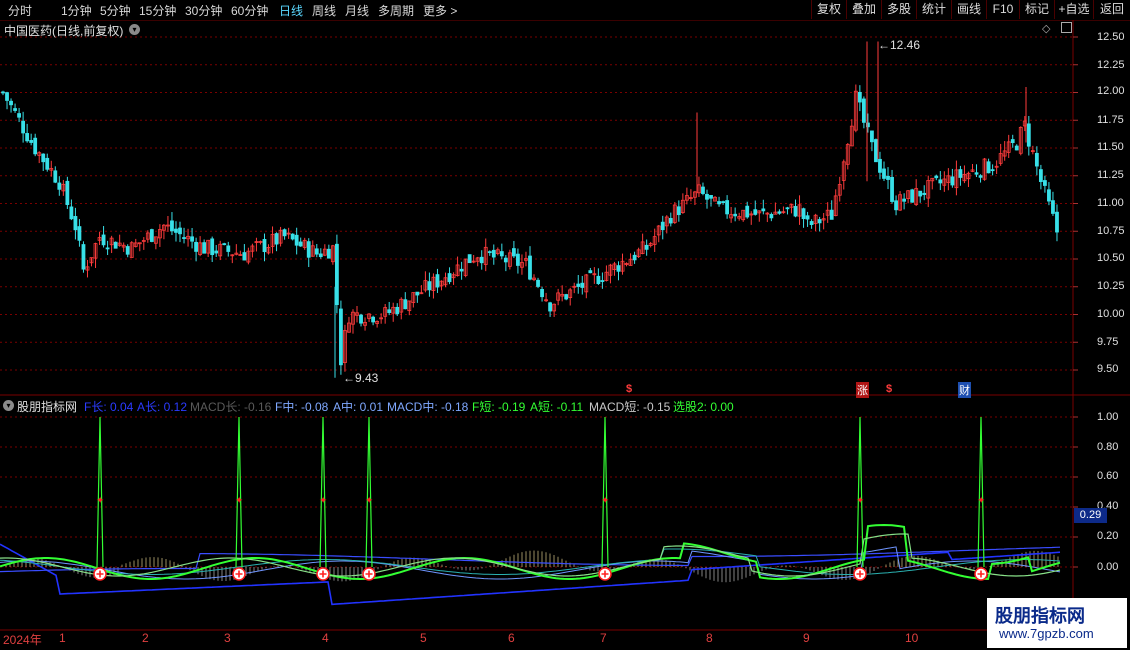 This screenshot has height=650, width=1130. Describe the element at coordinates (1066, 27) in the screenshot. I see `window-icon` at that location.